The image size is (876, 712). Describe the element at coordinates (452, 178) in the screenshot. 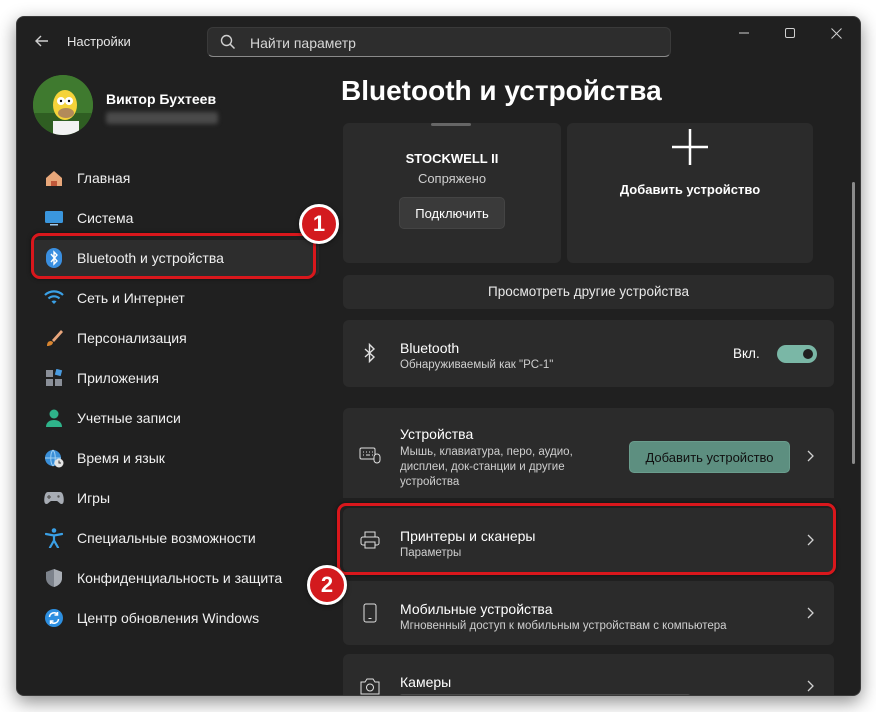

I see `device-status: Сопряжено` at that location.